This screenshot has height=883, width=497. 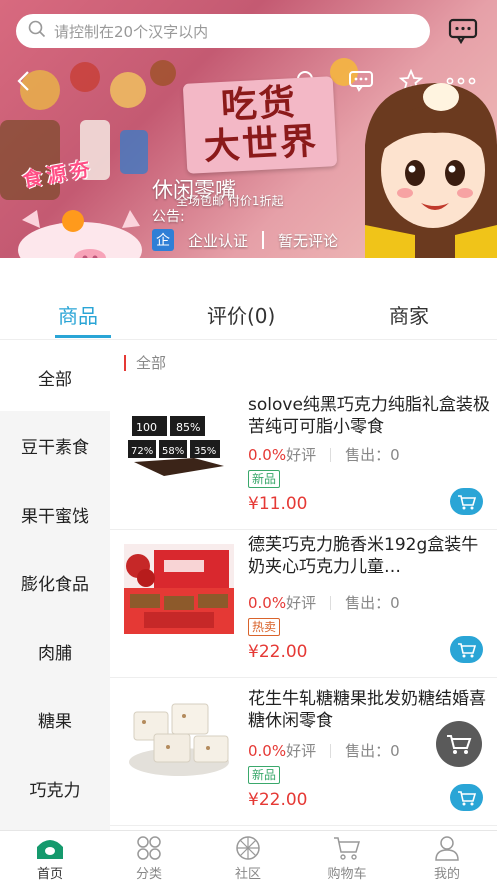 What do you see at coordinates (308, 240) in the screenshot?
I see `review-status: 暂无评论` at bounding box center [308, 240].